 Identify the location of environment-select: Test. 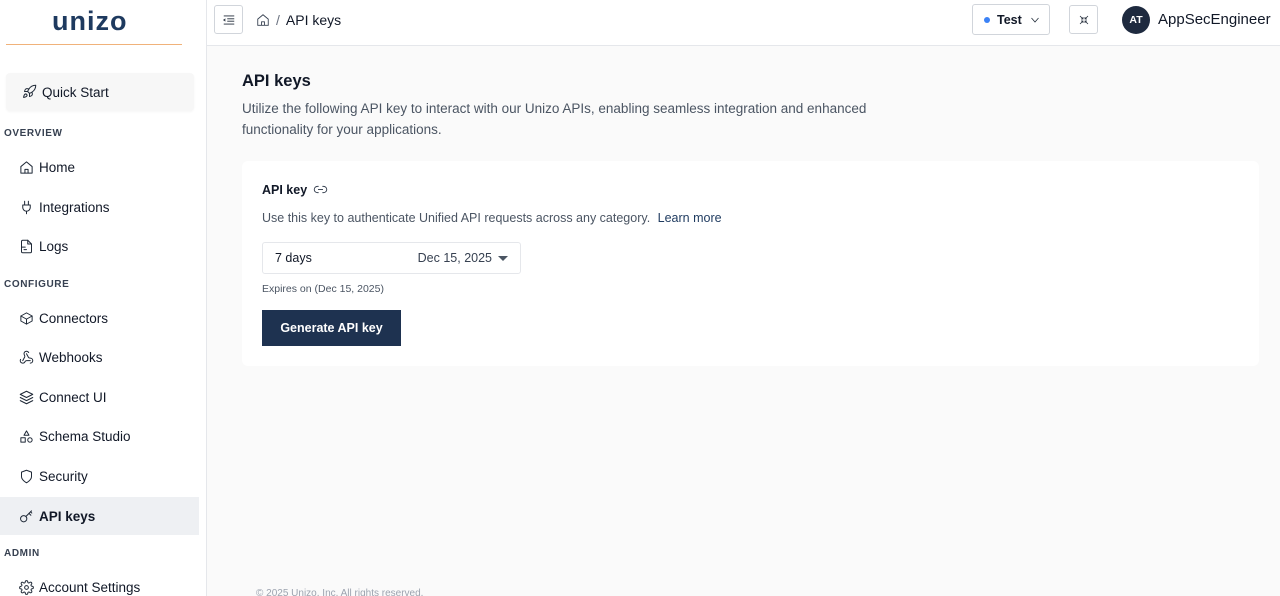
(1011, 19).